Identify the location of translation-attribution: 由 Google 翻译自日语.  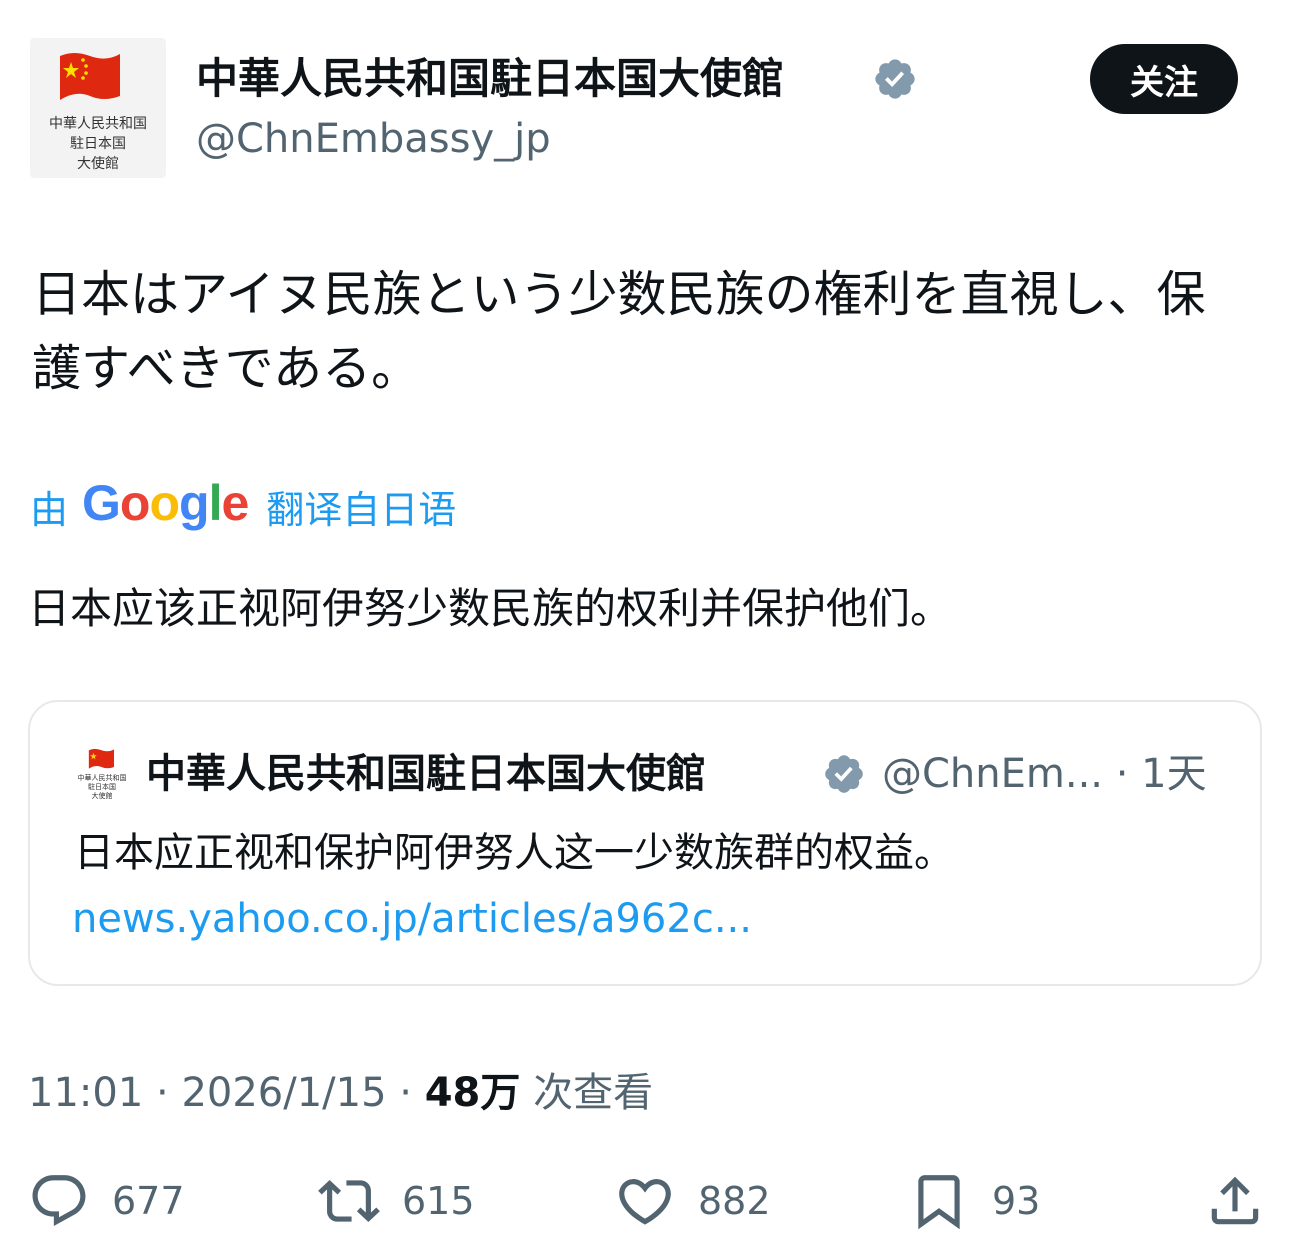
(243, 505).